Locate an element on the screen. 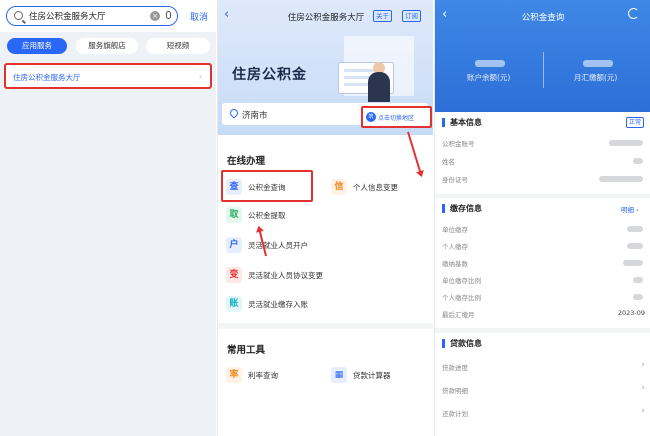 The height and width of the screenshot is (436, 650). switch-region-label: 点击切换地区 is located at coordinates (396, 118).